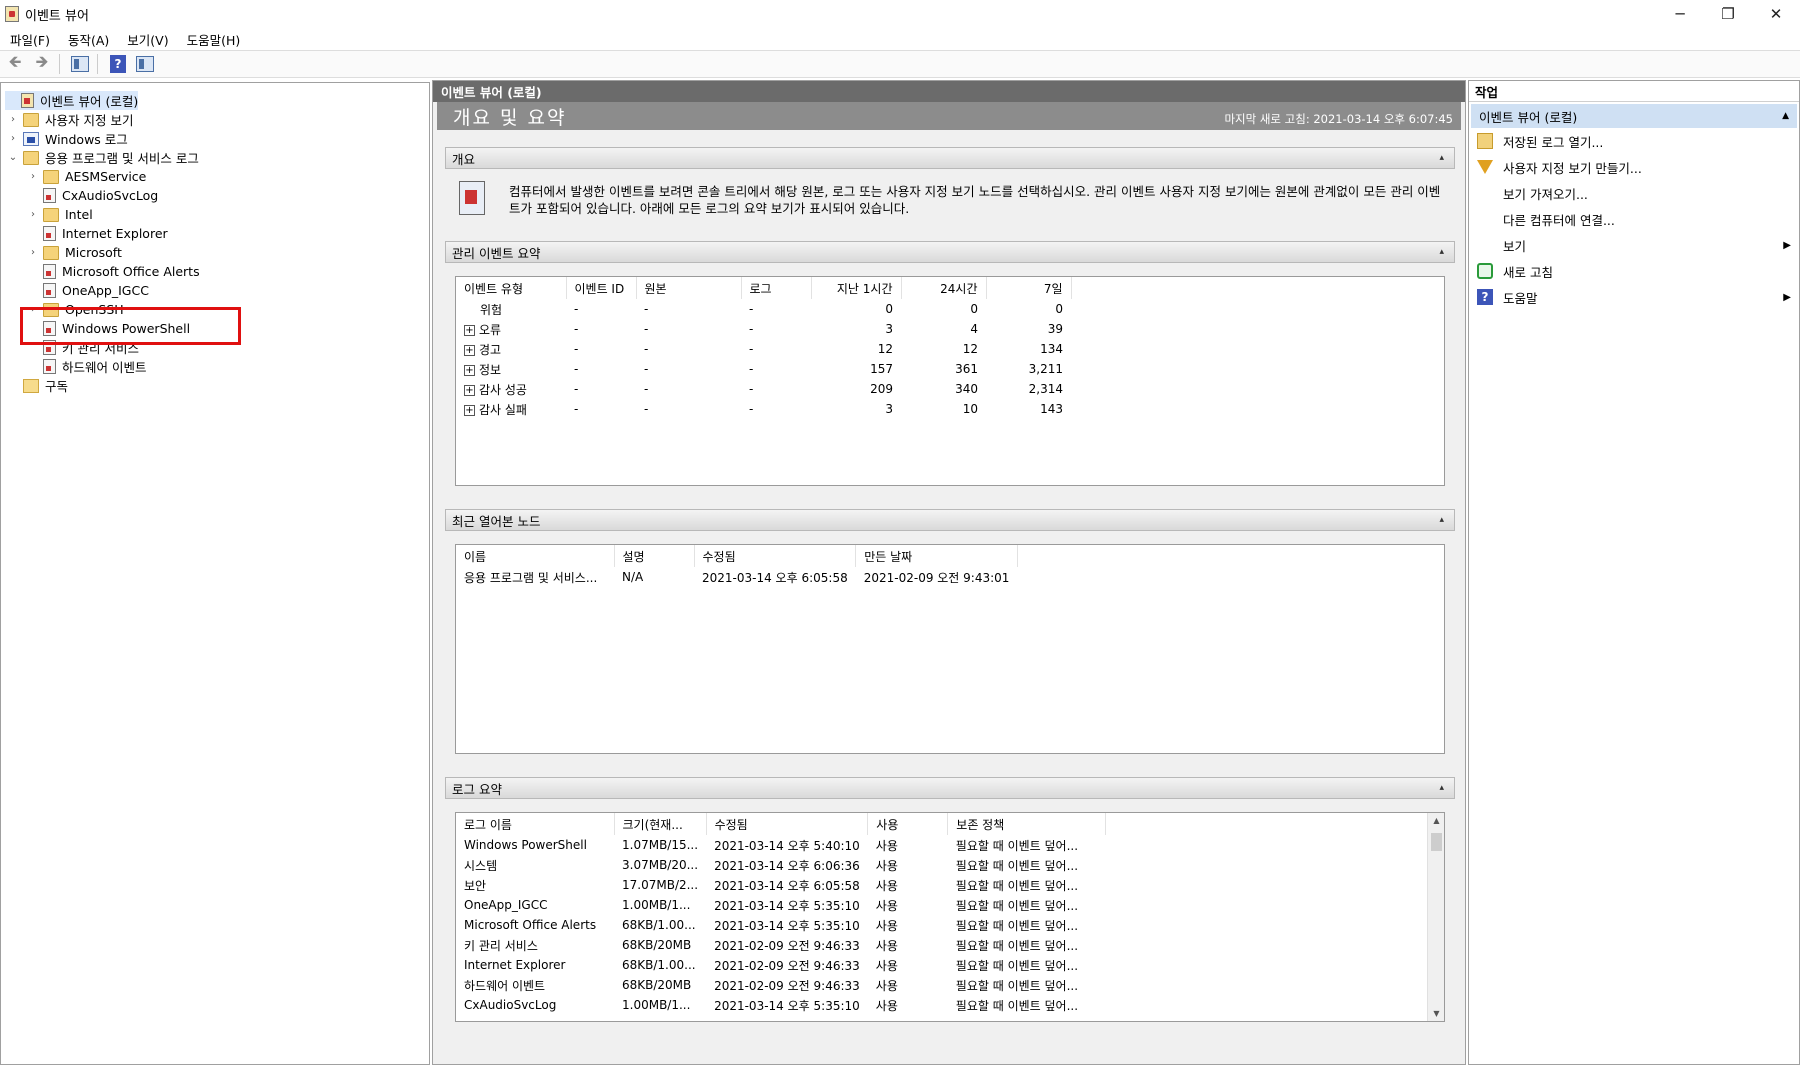 This screenshot has width=1800, height=1065. What do you see at coordinates (1027, 824) in the screenshot?
I see `column-header: 보존 정책` at bounding box center [1027, 824].